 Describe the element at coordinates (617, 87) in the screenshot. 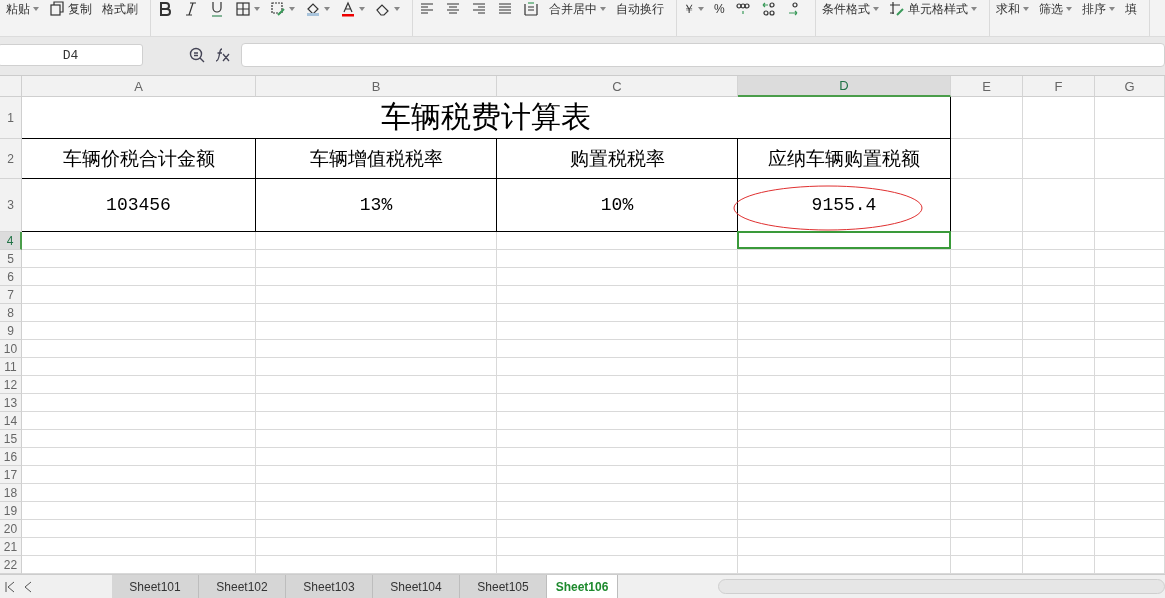

I see `column-header: C` at that location.